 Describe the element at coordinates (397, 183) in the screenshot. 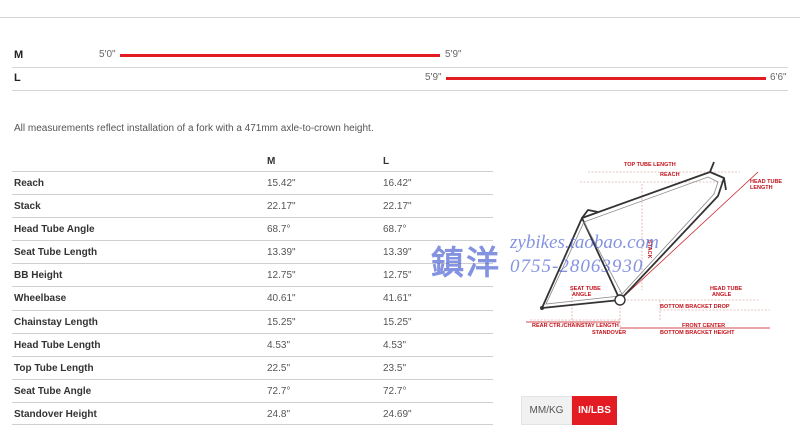

I see `value-l: 16.42"` at that location.